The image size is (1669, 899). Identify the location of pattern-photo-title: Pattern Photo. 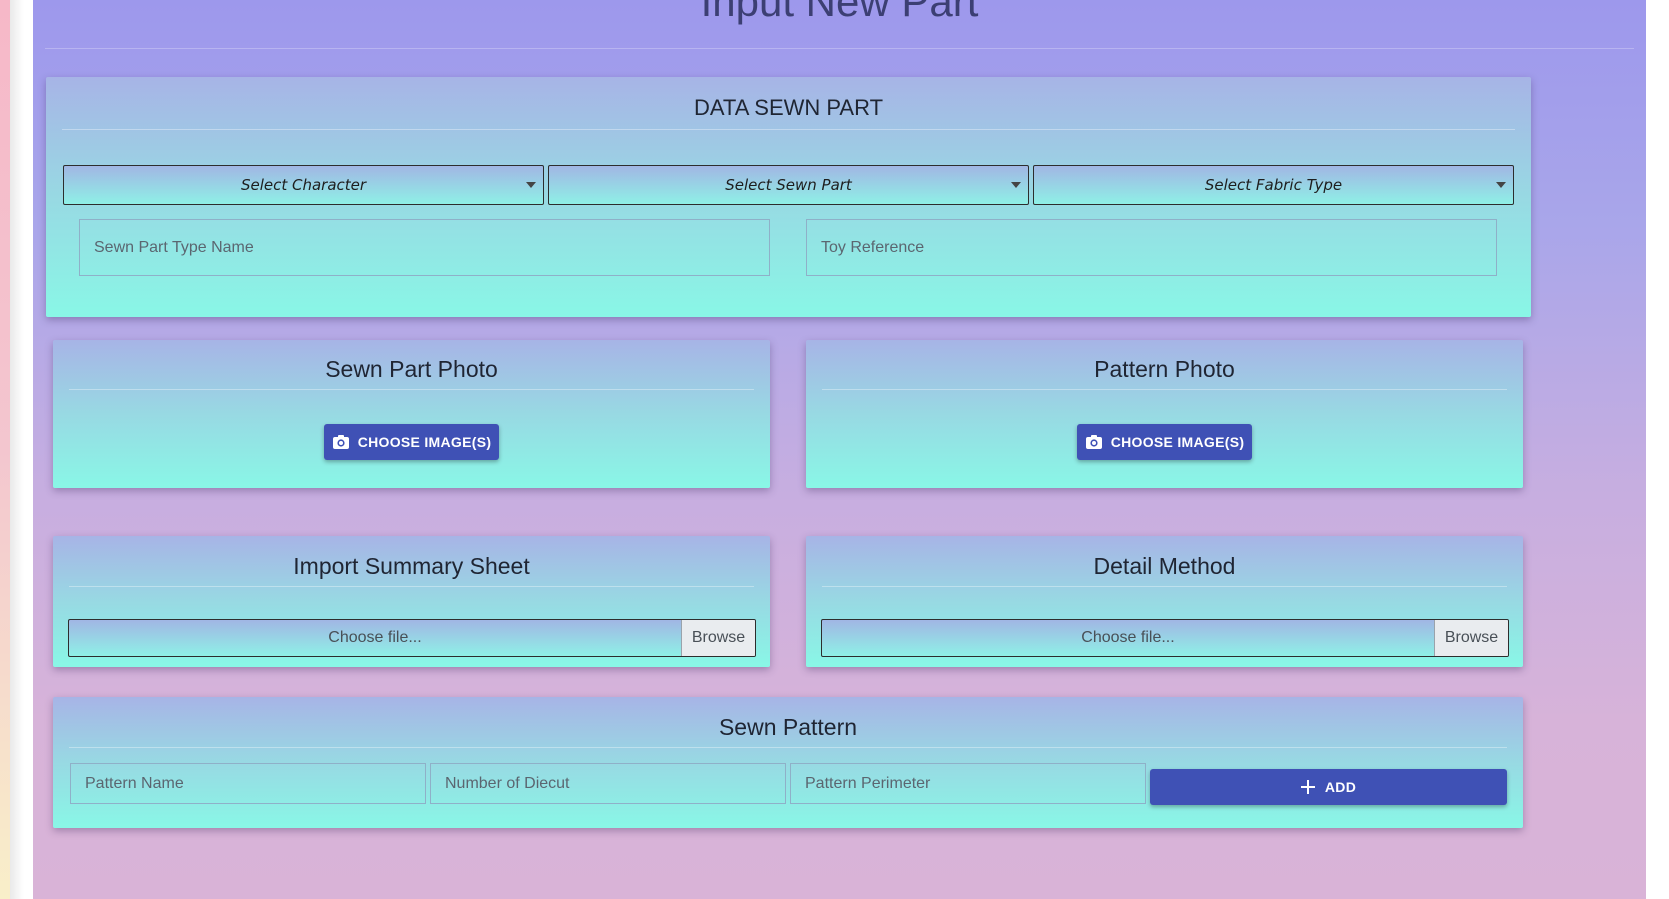
(1164, 369).